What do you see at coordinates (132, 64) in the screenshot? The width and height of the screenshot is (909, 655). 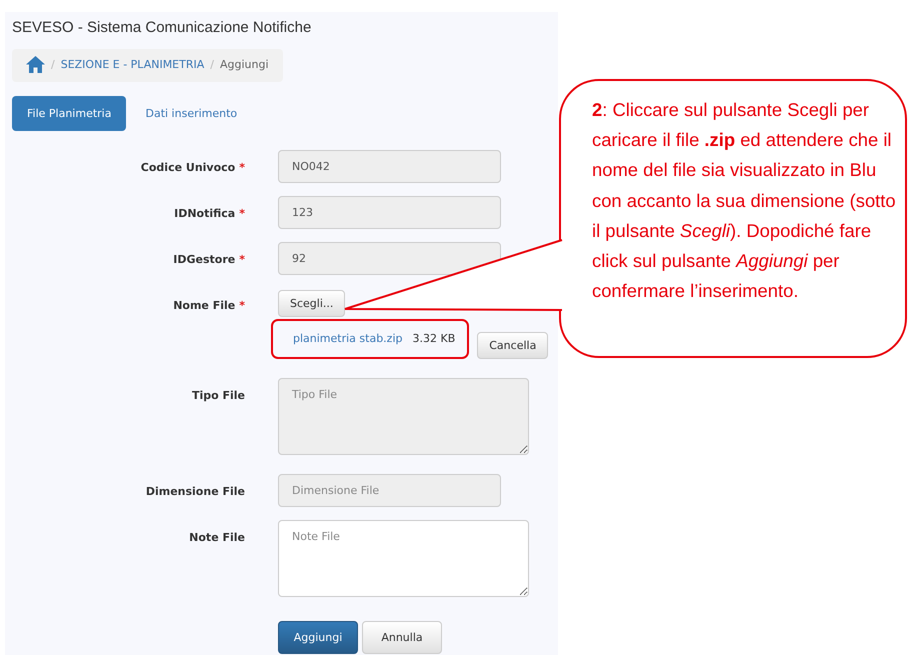 I see `breadcrumb-link: SEZIONE E - PLANIMETRIA` at bounding box center [132, 64].